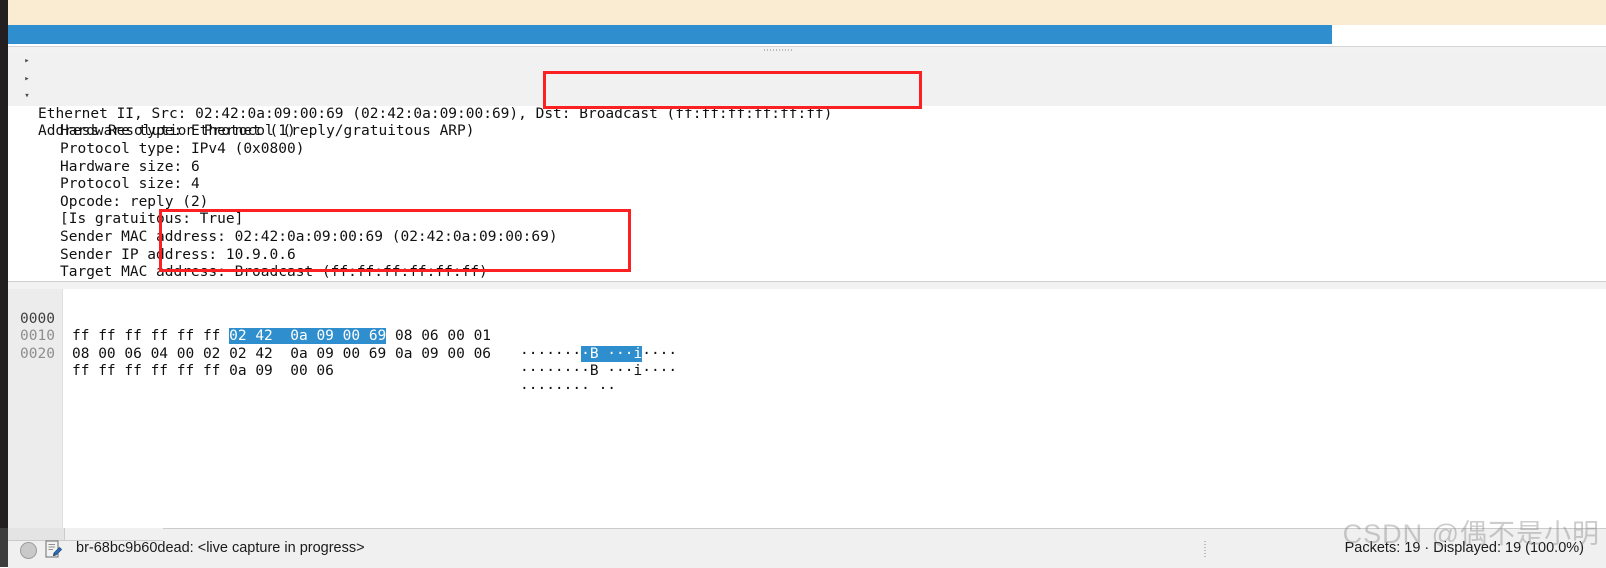 Image resolution: width=1606 pixels, height=568 pixels. I want to click on detail-row-target-ip: Target IP address: 10.9.0.6, so click(807, 272).